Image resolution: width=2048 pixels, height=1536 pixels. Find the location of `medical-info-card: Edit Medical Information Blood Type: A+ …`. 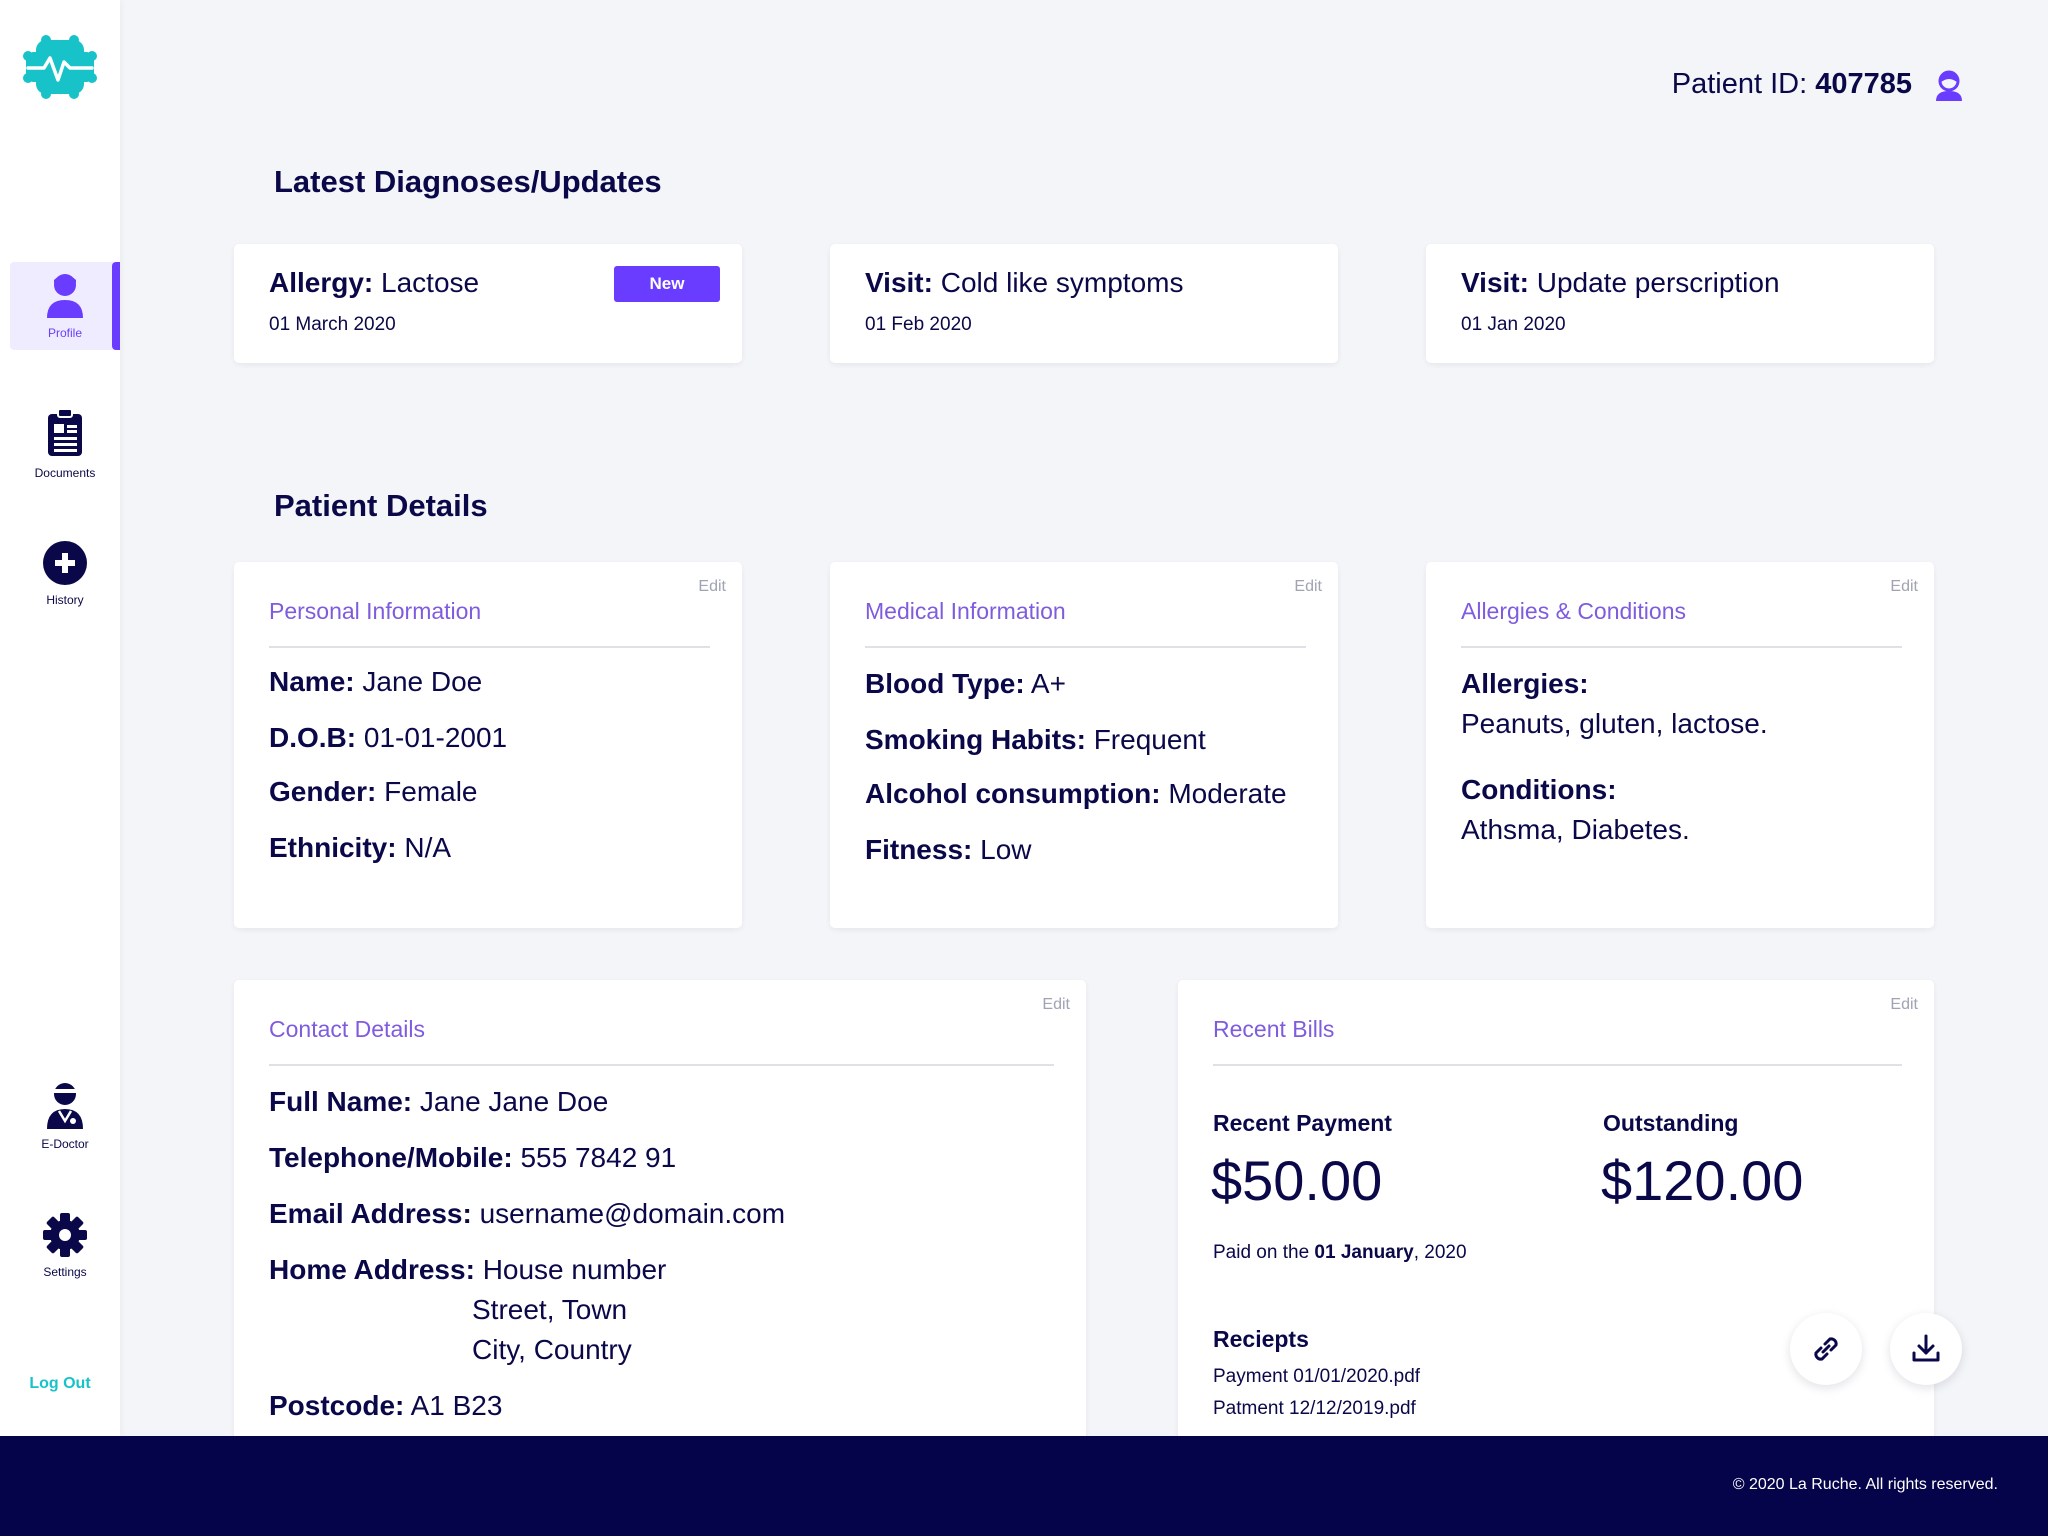

medical-info-card: Edit Medical Information Blood Type: A+ … is located at coordinates (1084, 745).